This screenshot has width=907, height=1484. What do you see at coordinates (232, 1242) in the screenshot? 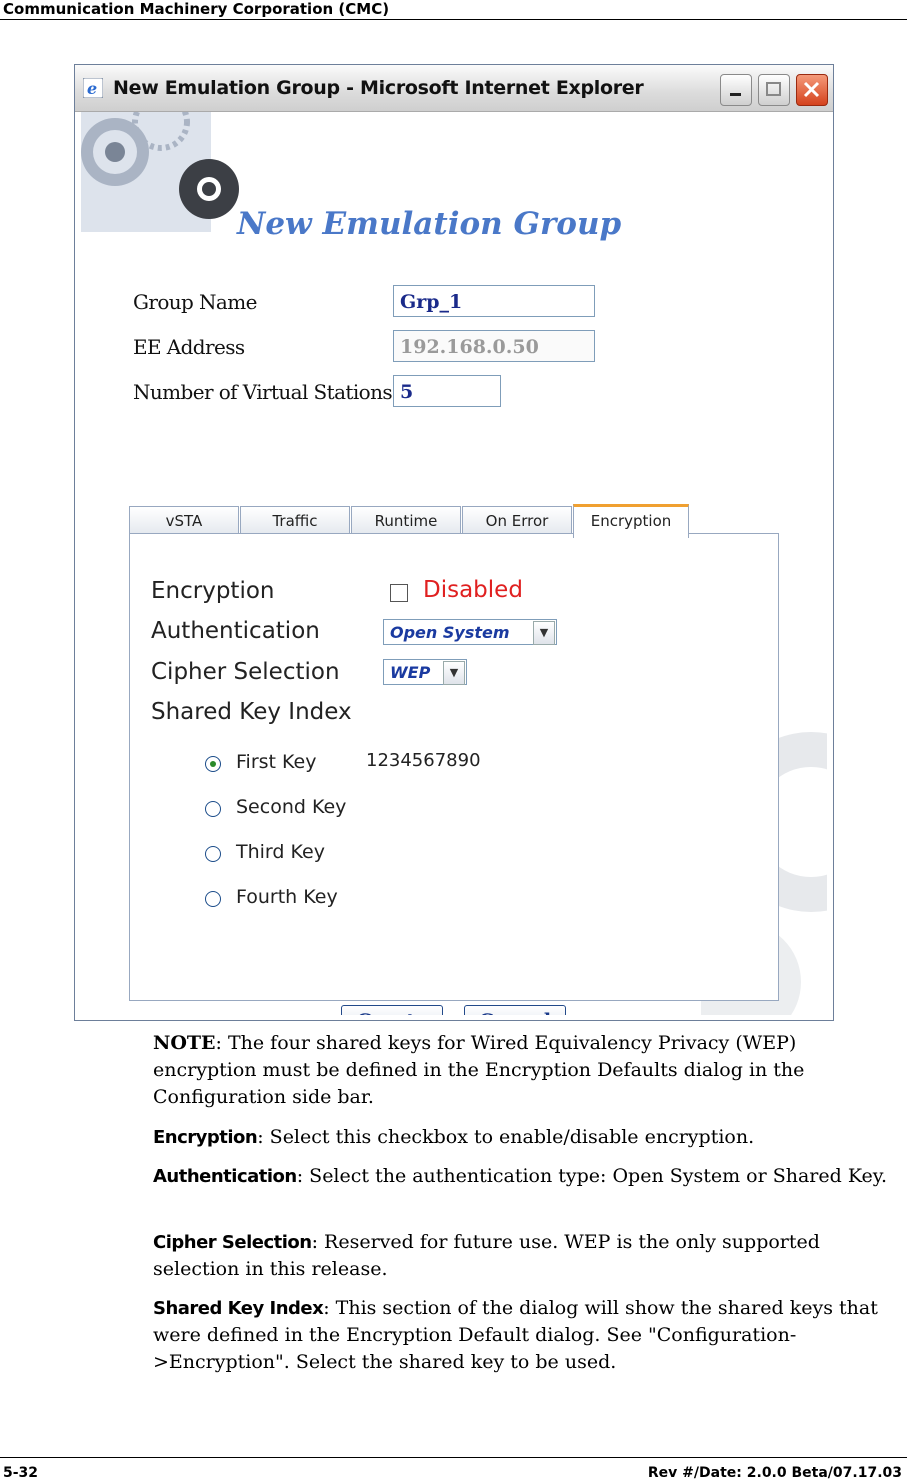
I see `cipher-term: Cipher Selection` at bounding box center [232, 1242].